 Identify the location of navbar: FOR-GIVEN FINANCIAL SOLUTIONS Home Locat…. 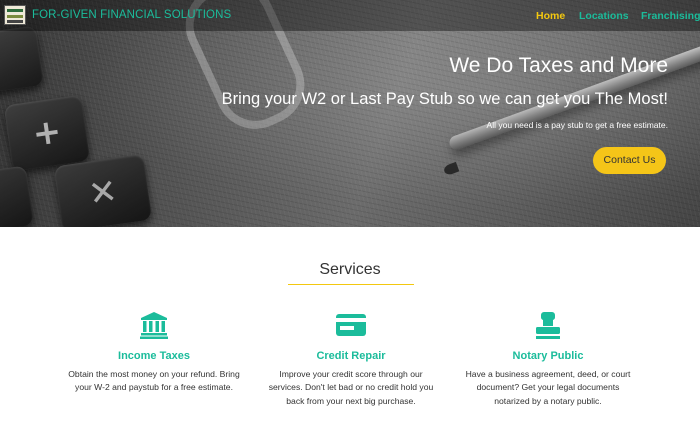
(350, 15).